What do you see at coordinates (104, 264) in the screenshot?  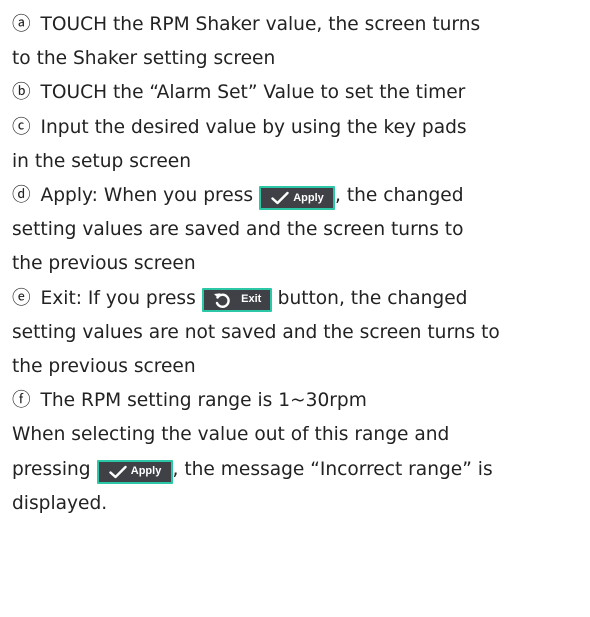 I see `item-d-text-3: the previous screen` at bounding box center [104, 264].